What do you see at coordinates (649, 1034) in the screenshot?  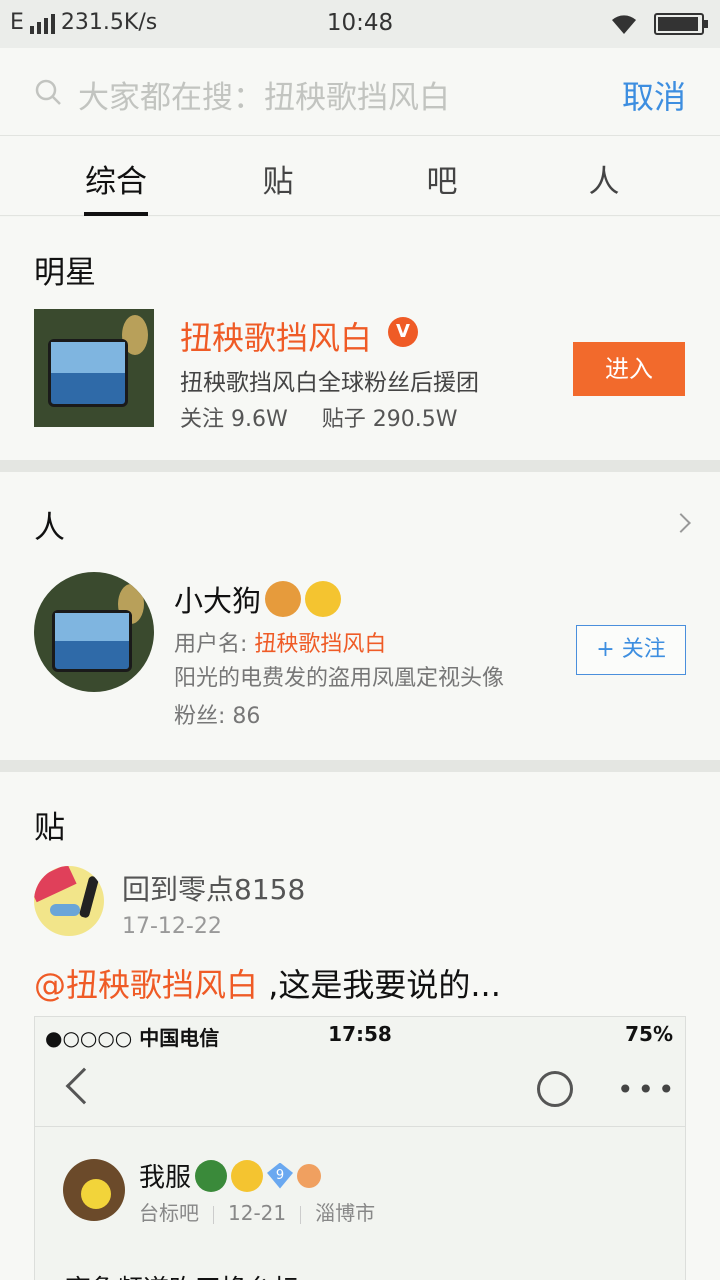 I see `embedded-battery: 75%` at bounding box center [649, 1034].